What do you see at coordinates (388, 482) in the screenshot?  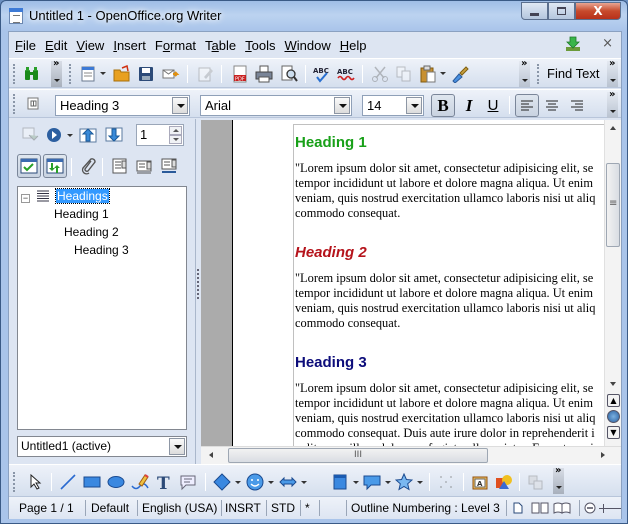 I see `callouts-dropdown-arrow` at bounding box center [388, 482].